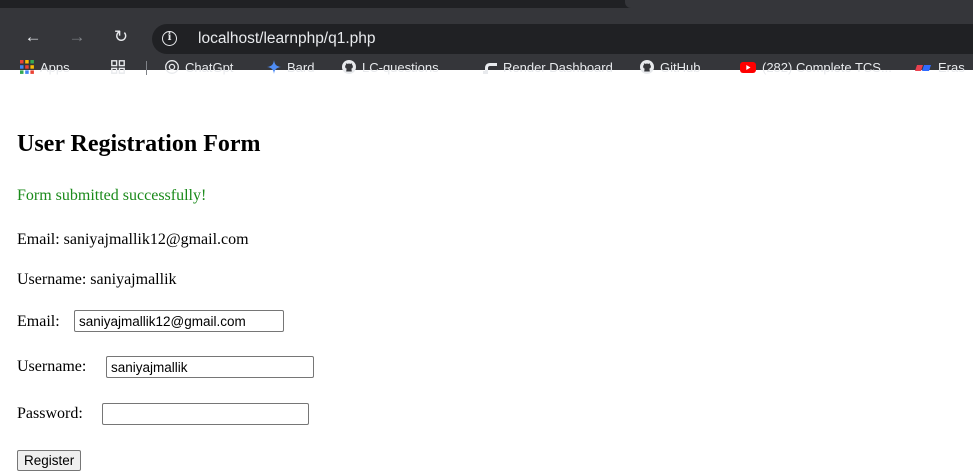 Image resolution: width=973 pixels, height=471 pixels. I want to click on bookmark-eraser: Eras, so click(940, 67).